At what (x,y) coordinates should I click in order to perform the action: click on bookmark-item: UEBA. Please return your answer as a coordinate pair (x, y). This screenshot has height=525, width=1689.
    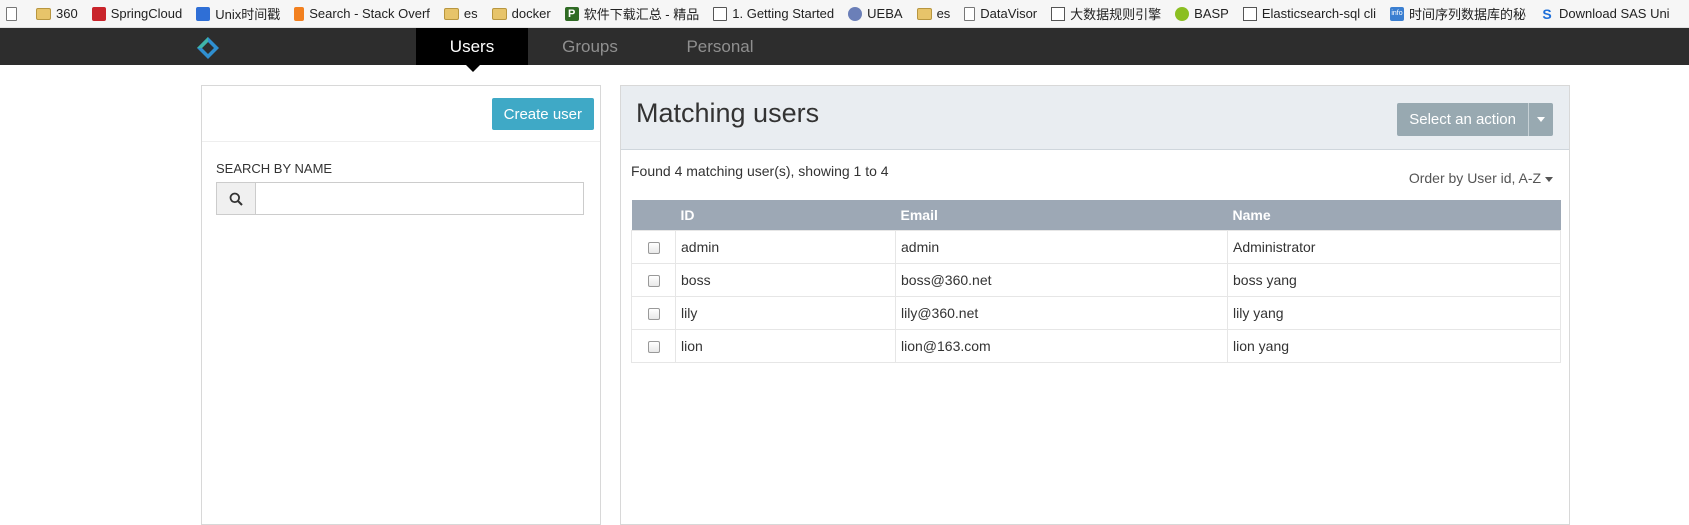
    Looking at the image, I should click on (875, 13).